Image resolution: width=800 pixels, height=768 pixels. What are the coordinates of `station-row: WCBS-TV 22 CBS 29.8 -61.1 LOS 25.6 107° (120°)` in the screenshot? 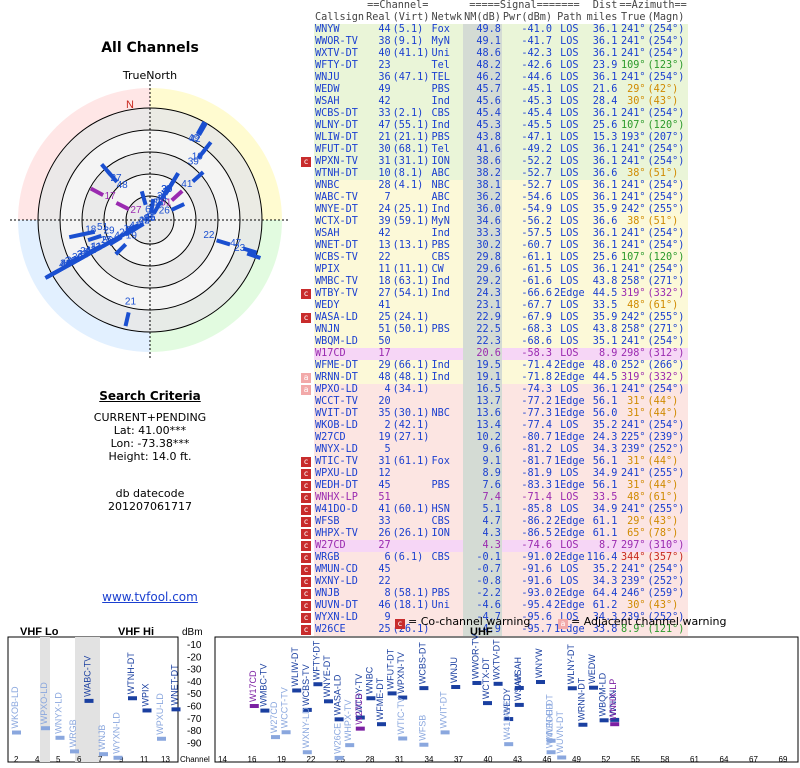 It's located at (494, 258).